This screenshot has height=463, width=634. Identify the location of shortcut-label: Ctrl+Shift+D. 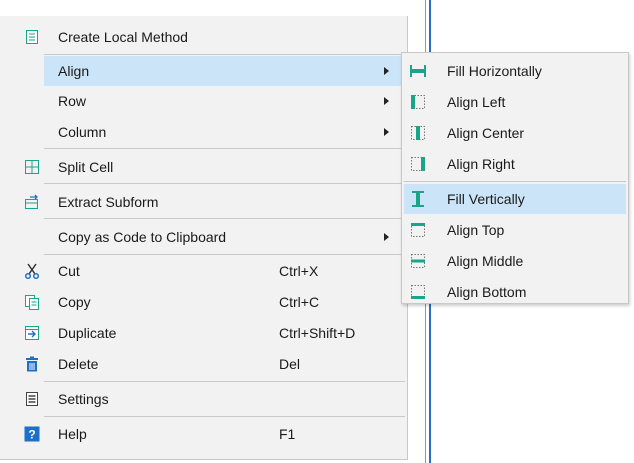
(317, 333).